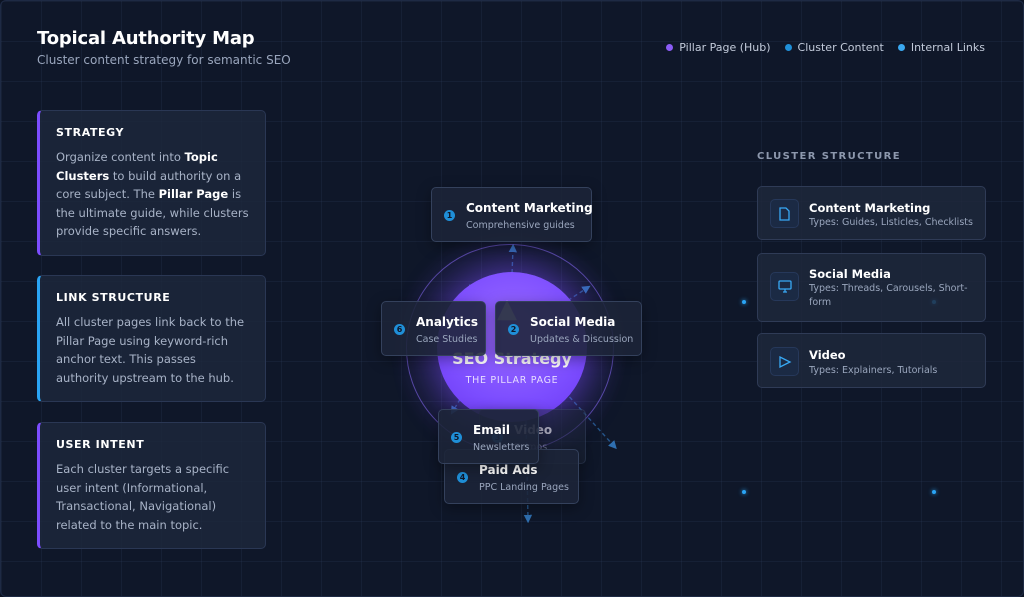 This screenshot has height=597, width=1024. What do you see at coordinates (873, 370) in the screenshot?
I see `cluster-structure-subtitle: Types: Explainers, Tutorials` at bounding box center [873, 370].